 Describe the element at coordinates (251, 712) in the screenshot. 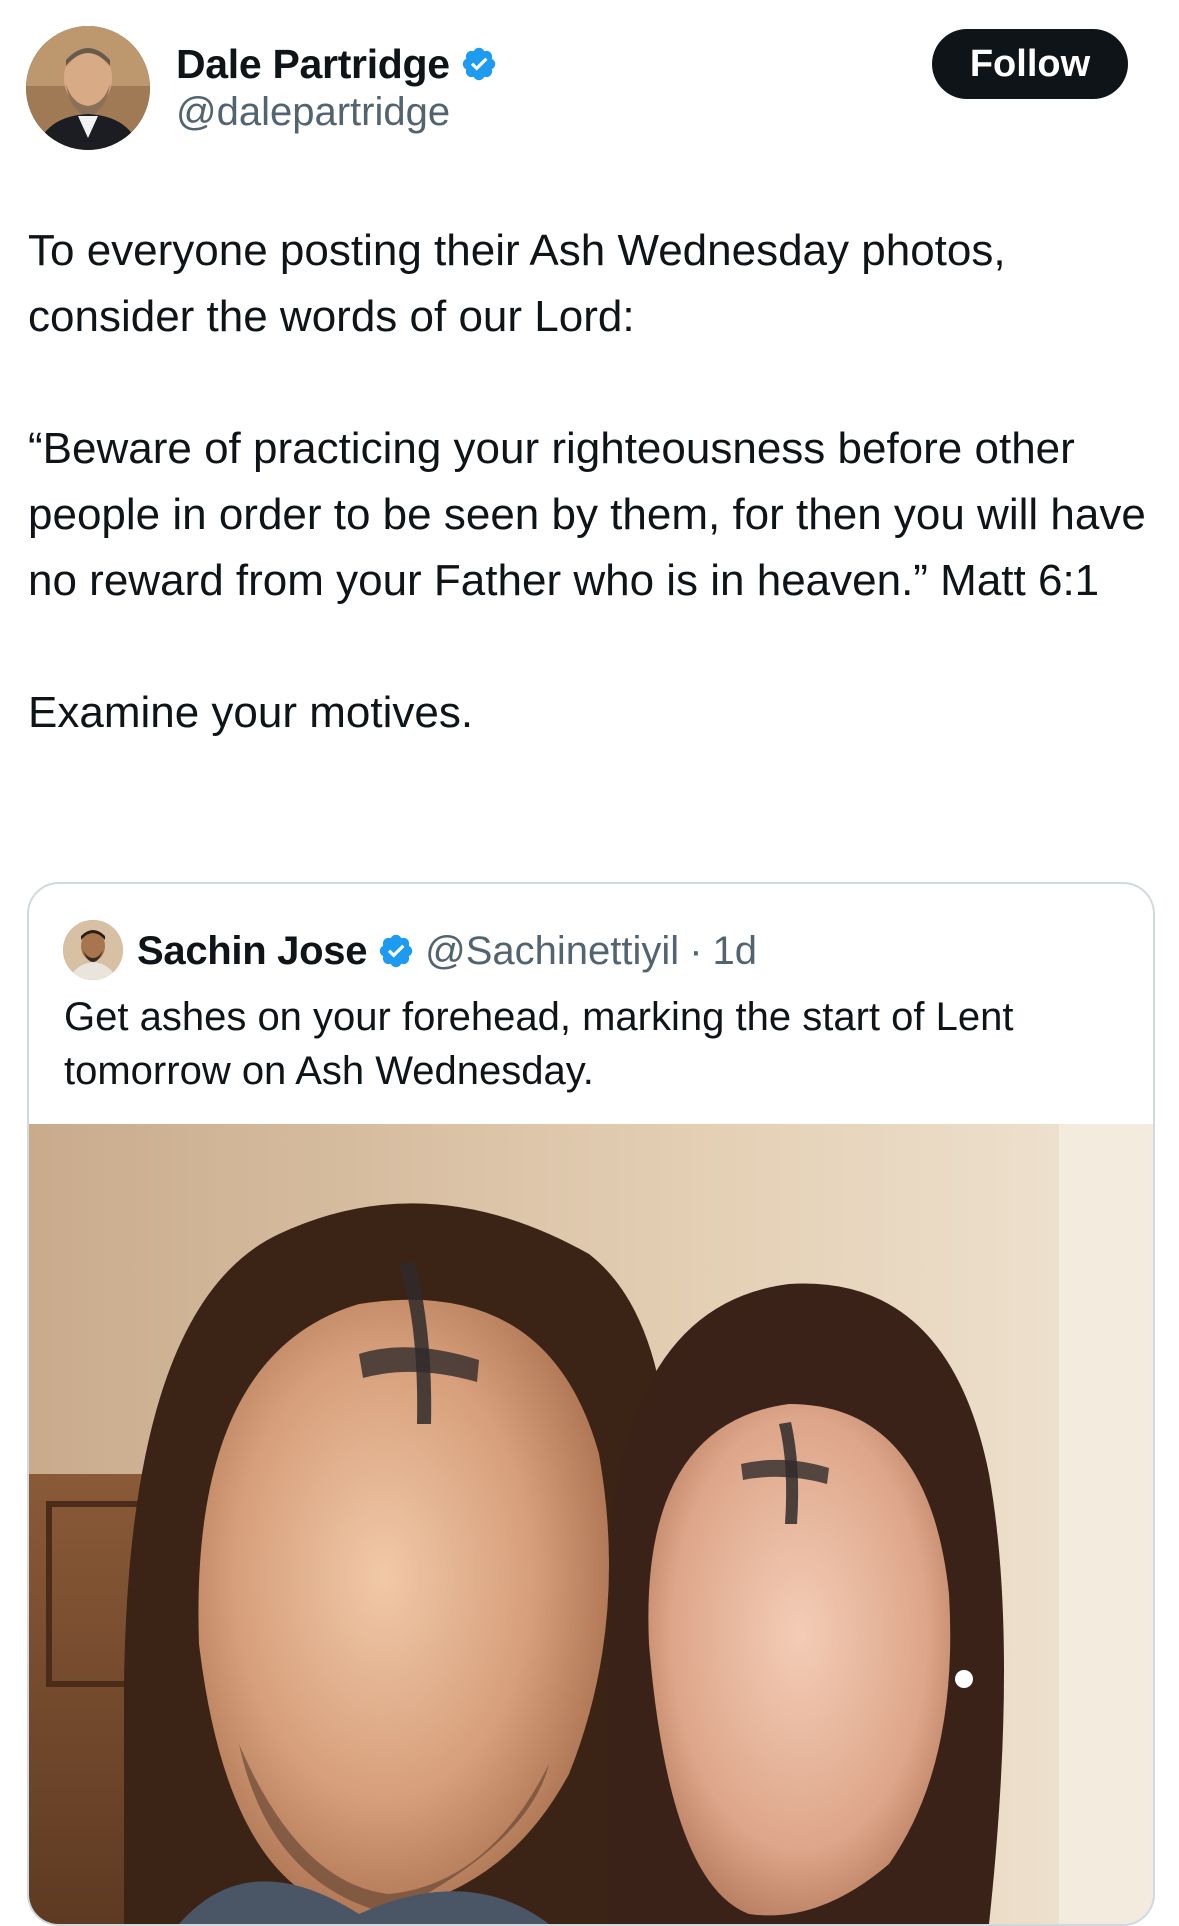

I see `tweet-paragraph: Examine your motives.` at that location.